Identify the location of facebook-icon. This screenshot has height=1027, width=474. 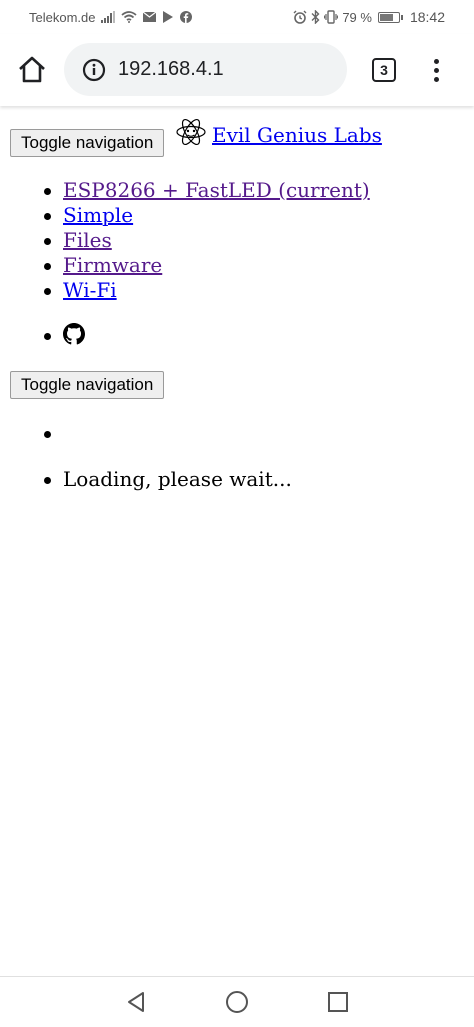
(186, 17).